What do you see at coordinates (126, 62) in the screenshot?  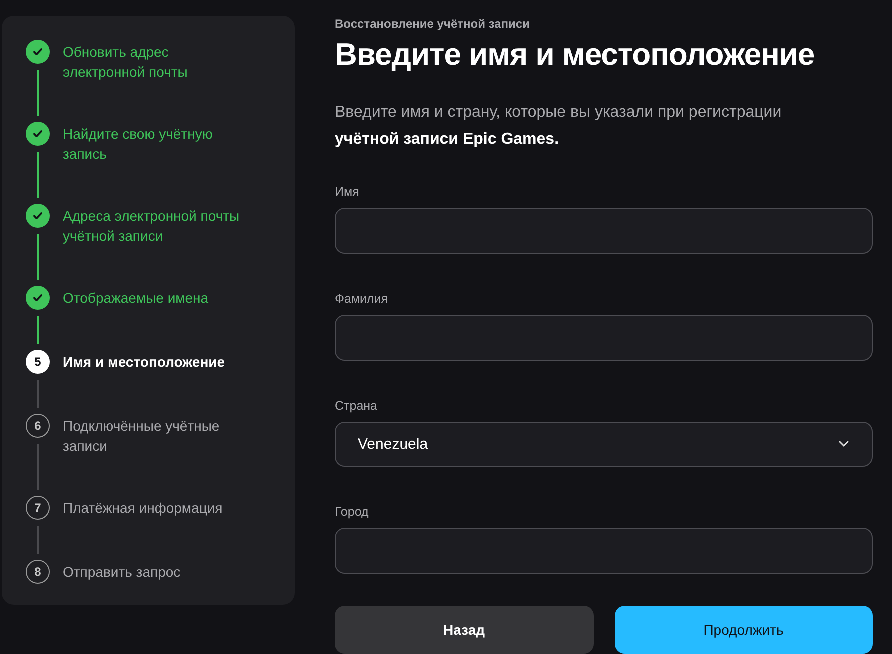 I see `step-label: Обновить адрес электронной почты` at bounding box center [126, 62].